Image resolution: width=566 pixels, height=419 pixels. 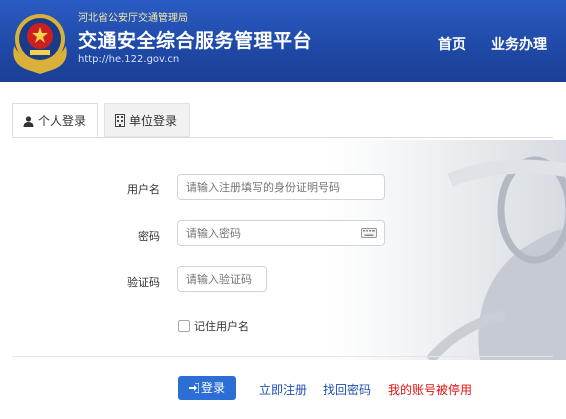 I want to click on login-button: 登录, so click(x=207, y=388).